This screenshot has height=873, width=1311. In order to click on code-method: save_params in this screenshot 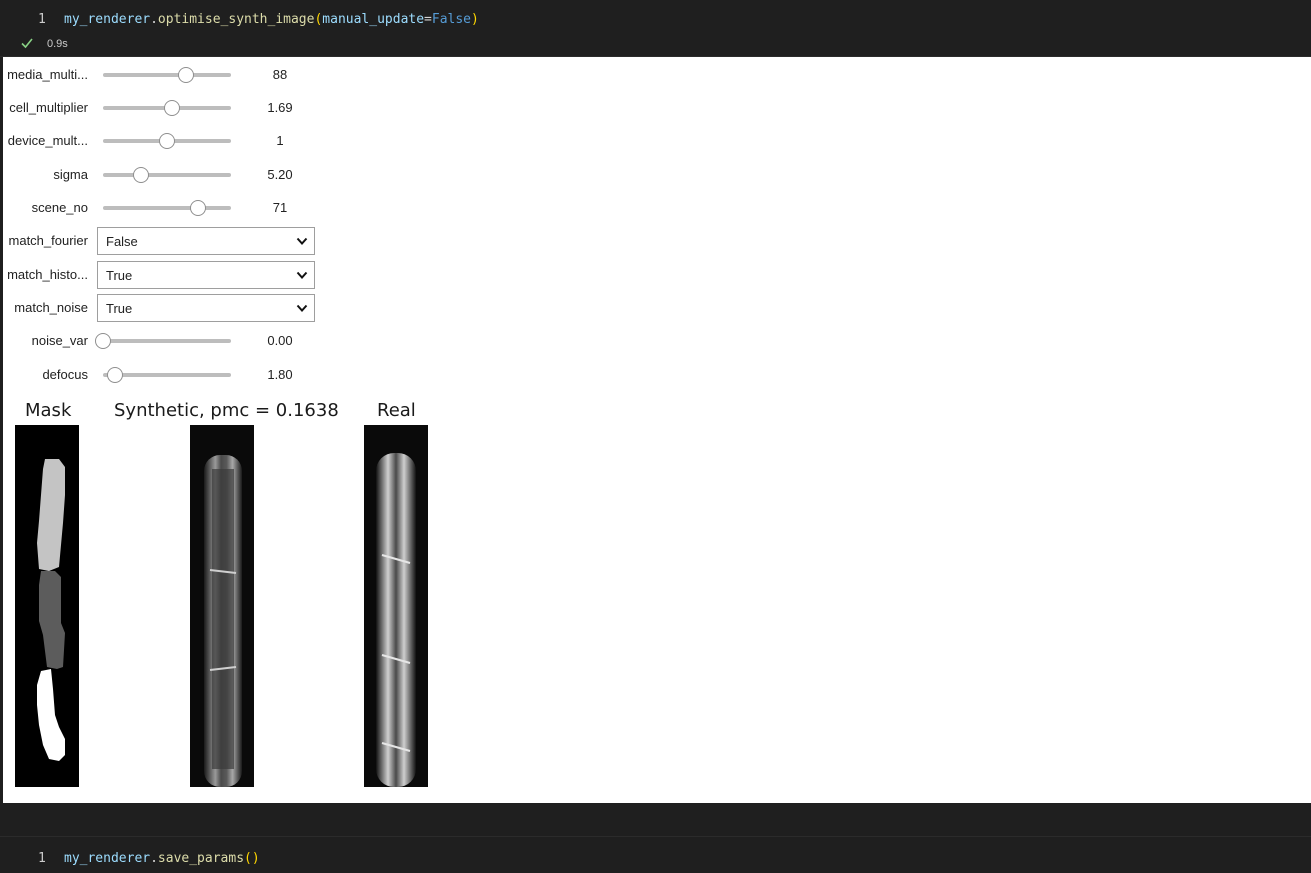, I will do `click(201, 858)`.